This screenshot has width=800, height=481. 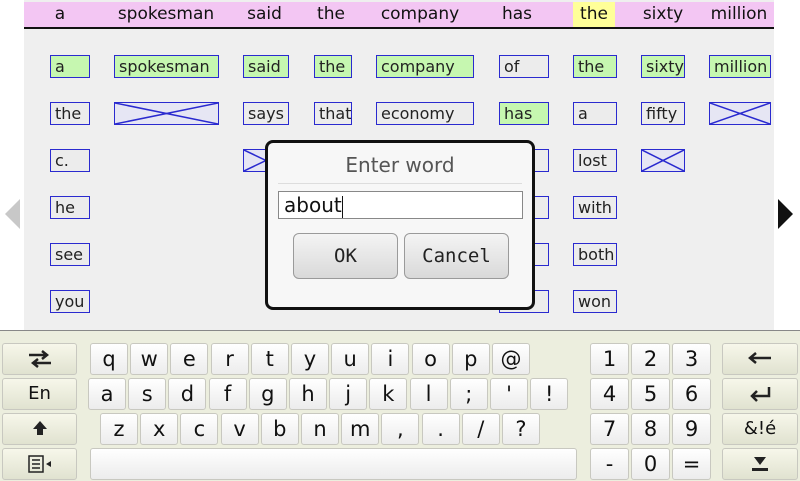 I want to click on word-cell: he, so click(x=70, y=207).